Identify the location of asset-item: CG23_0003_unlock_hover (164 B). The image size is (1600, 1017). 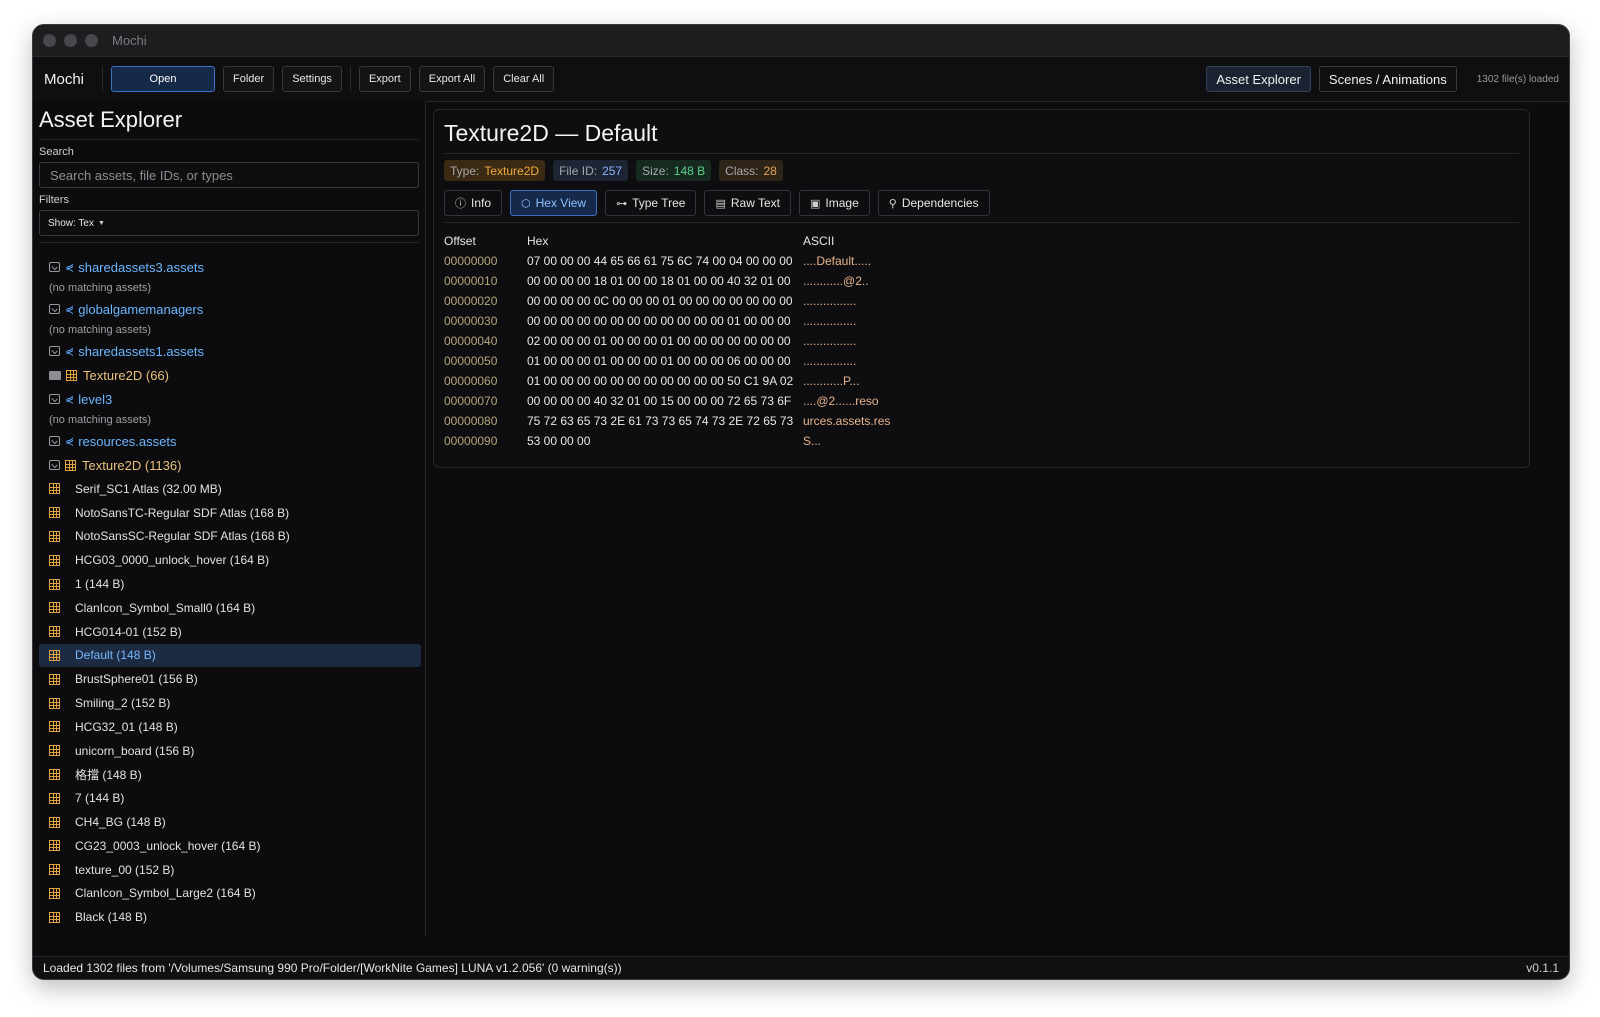
(230, 846).